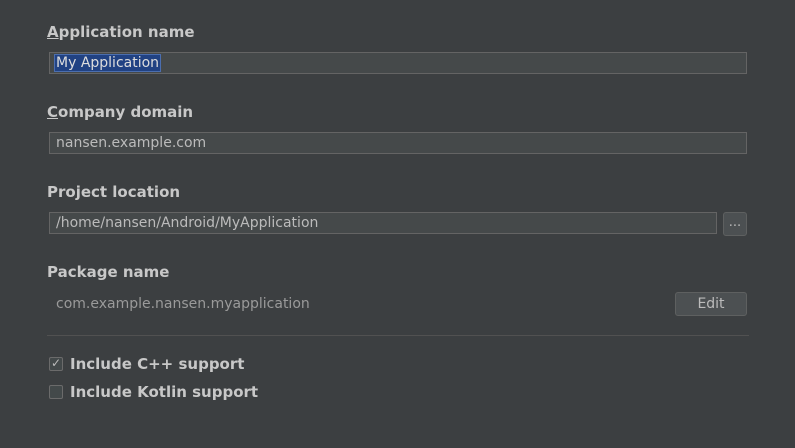 The width and height of the screenshot is (795, 448). I want to click on include-cpp-checkbox: ✓, so click(56, 363).